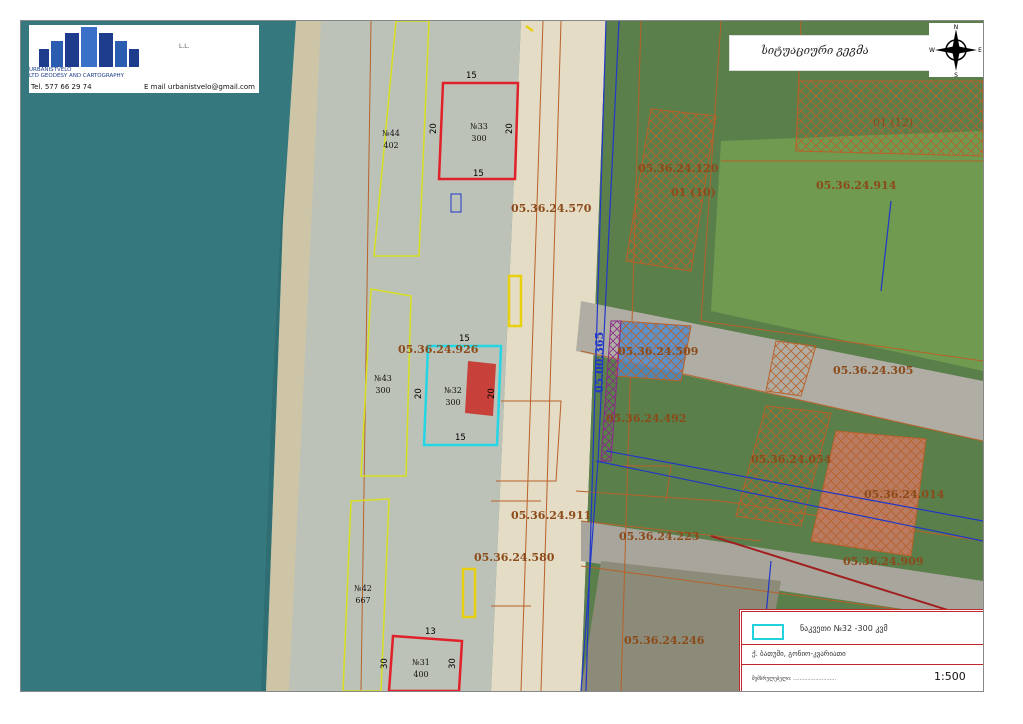 This screenshot has height=724, width=1023. Describe the element at coordinates (453, 663) in the screenshot. I see `parcel-31-height-right: 30` at that location.